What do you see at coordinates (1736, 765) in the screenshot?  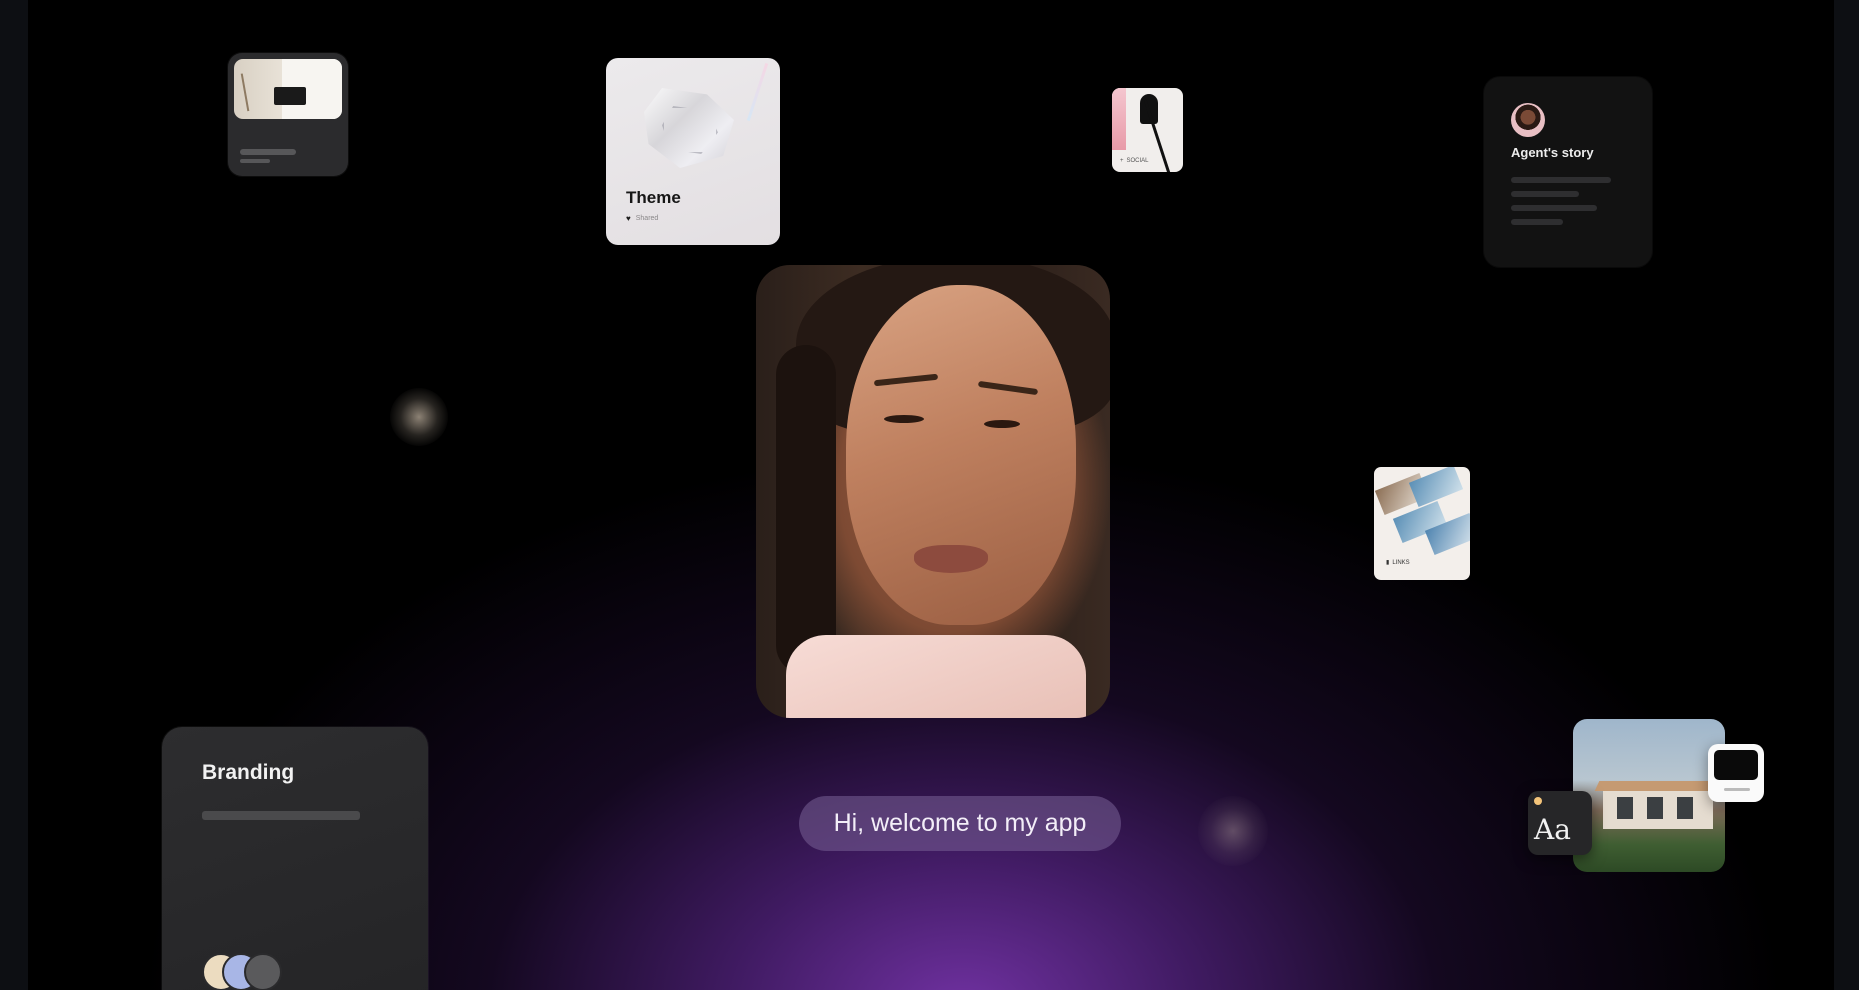 I see `screen-icon` at bounding box center [1736, 765].